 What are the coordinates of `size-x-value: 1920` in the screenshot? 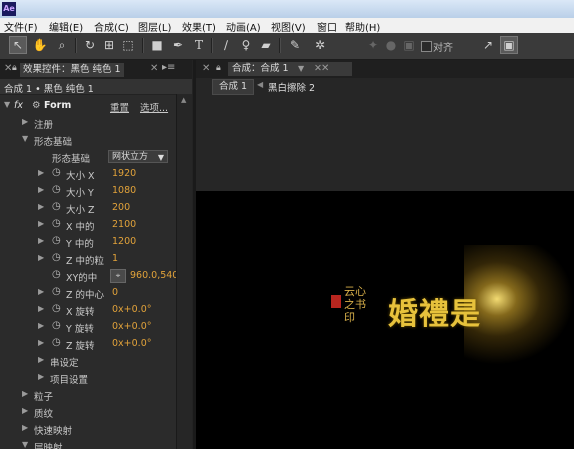 It's located at (124, 173).